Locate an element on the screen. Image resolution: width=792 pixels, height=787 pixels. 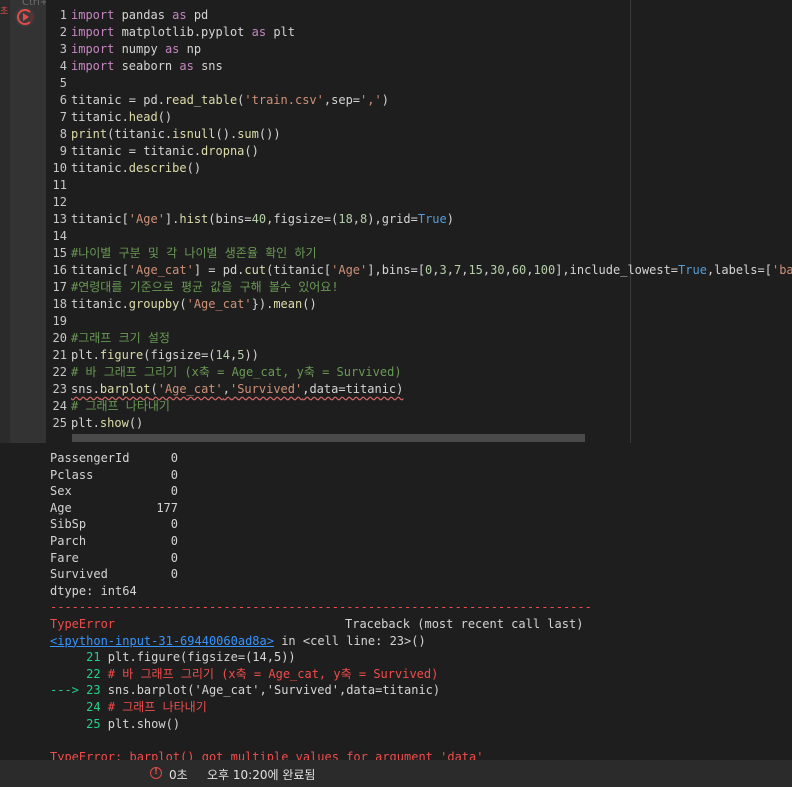
code-text: titanic.groupby('Age_cat'}).mean() is located at coordinates (194, 304).